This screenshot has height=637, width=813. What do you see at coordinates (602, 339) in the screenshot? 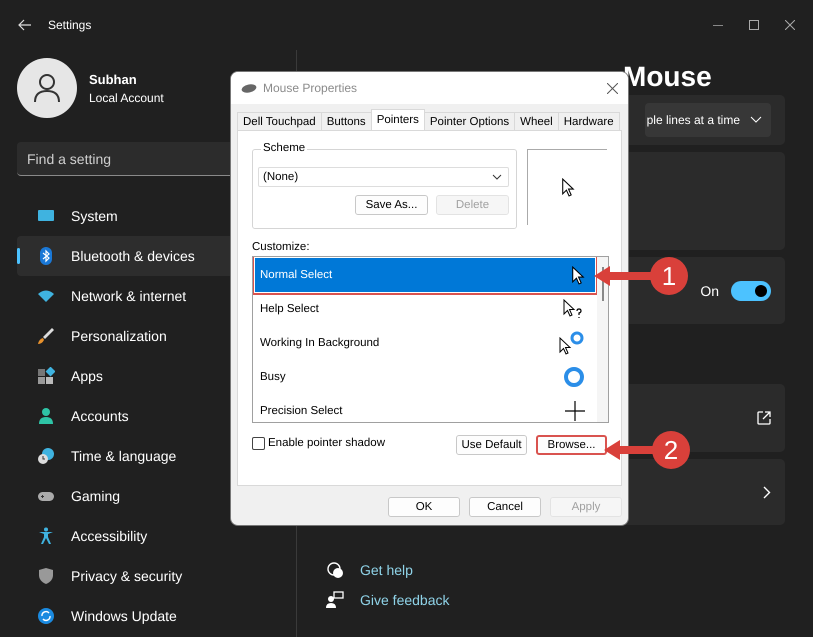
I see `scrollbar` at bounding box center [602, 339].